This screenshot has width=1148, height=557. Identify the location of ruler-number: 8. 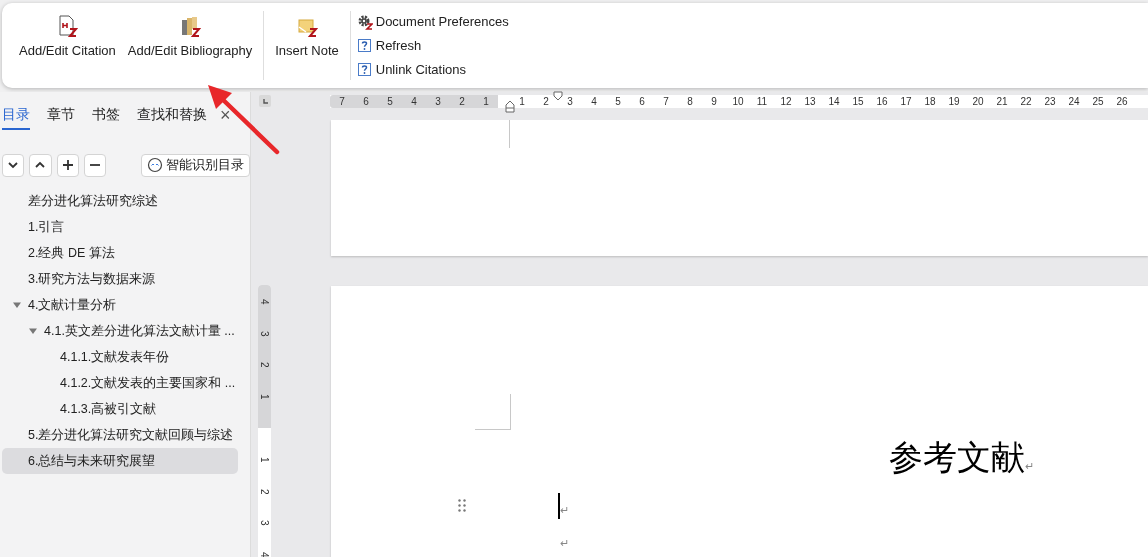
(690, 101).